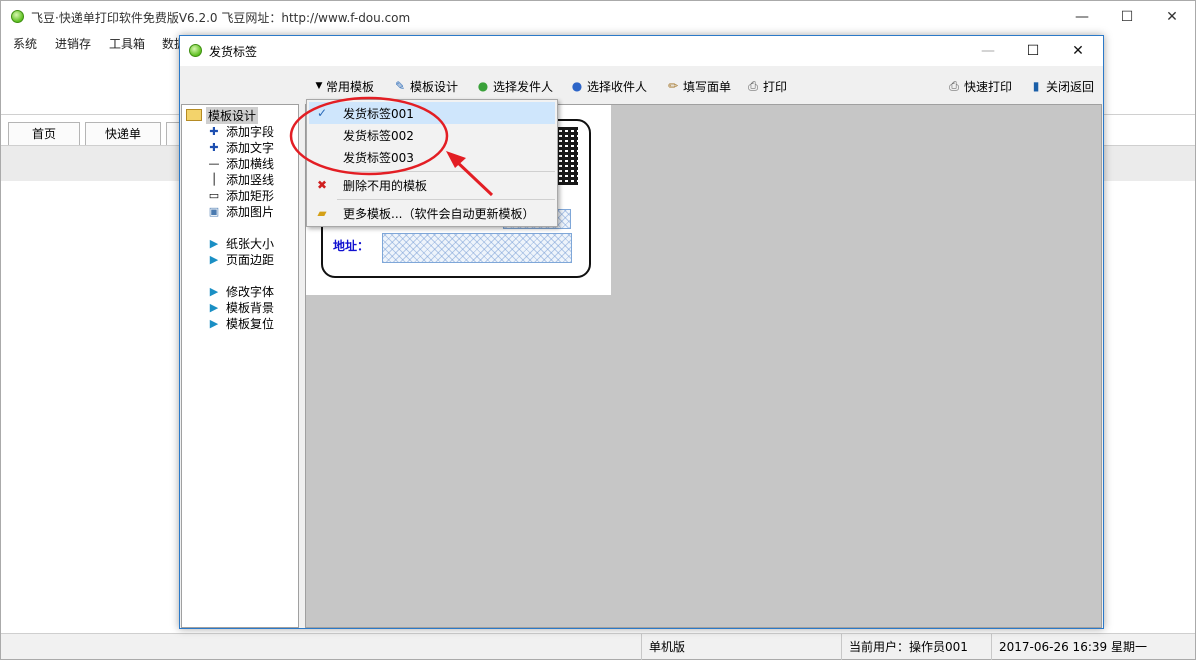 This screenshot has height=660, width=1196. What do you see at coordinates (1061, 86) in the screenshot?
I see `close-return-button: ▮ 关闭返回` at bounding box center [1061, 86].